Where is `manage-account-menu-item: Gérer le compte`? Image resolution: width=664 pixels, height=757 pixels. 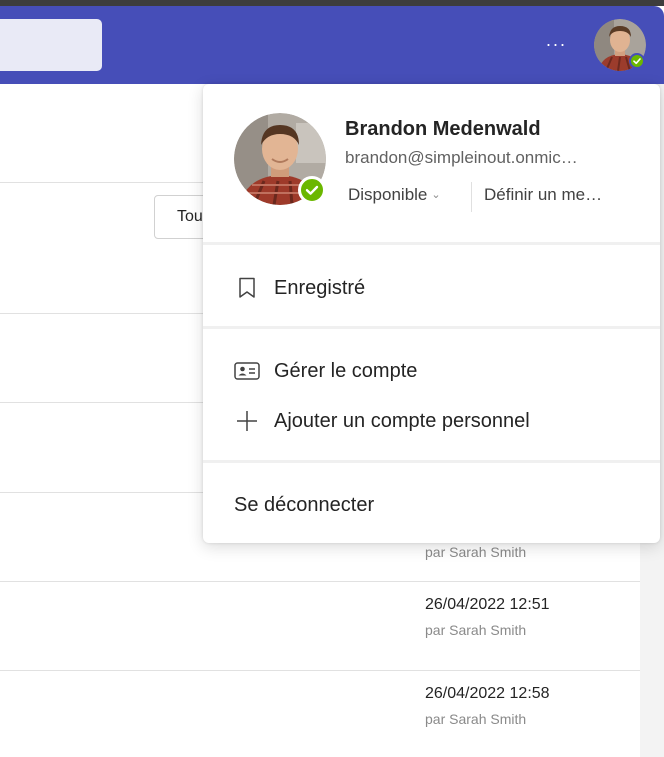
manage-account-menu-item: Gérer le compte is located at coordinates (325, 371).